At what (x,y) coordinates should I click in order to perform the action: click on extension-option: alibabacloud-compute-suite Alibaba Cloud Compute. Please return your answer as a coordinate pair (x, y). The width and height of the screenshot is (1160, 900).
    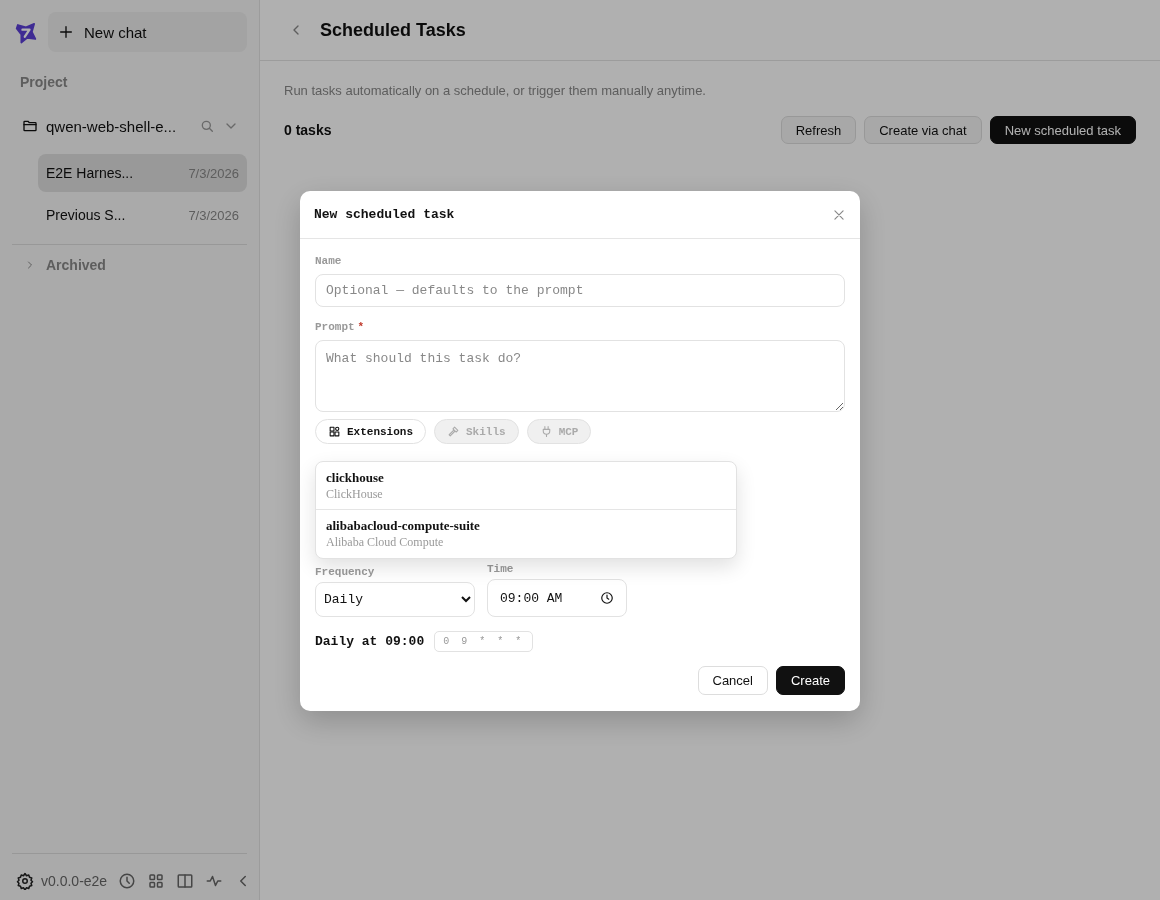
    Looking at the image, I should click on (526, 534).